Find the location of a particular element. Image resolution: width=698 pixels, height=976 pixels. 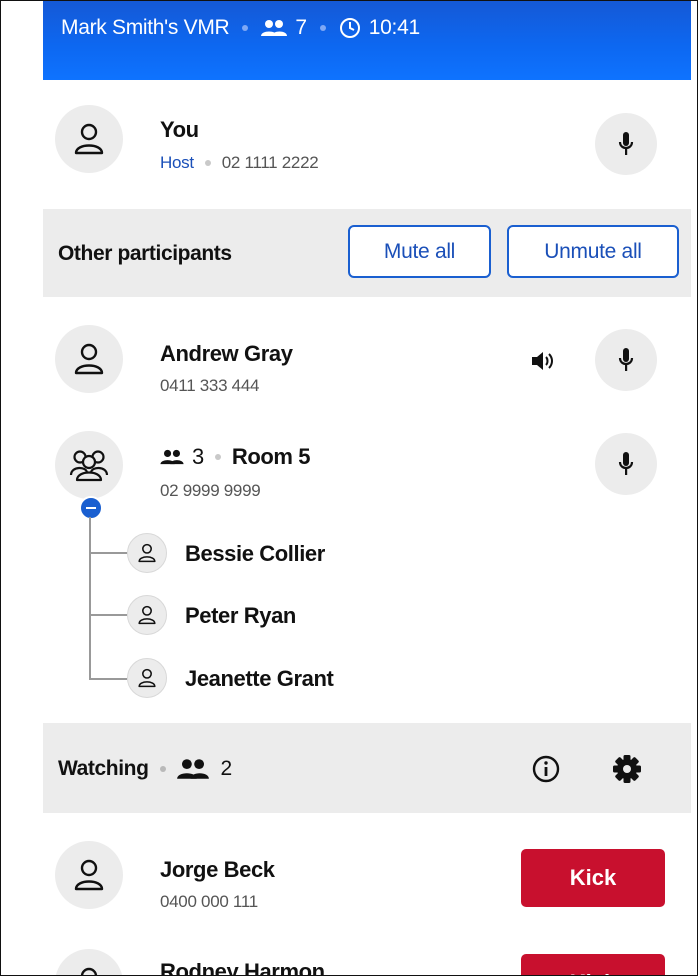

room-mic-button is located at coordinates (626, 464).